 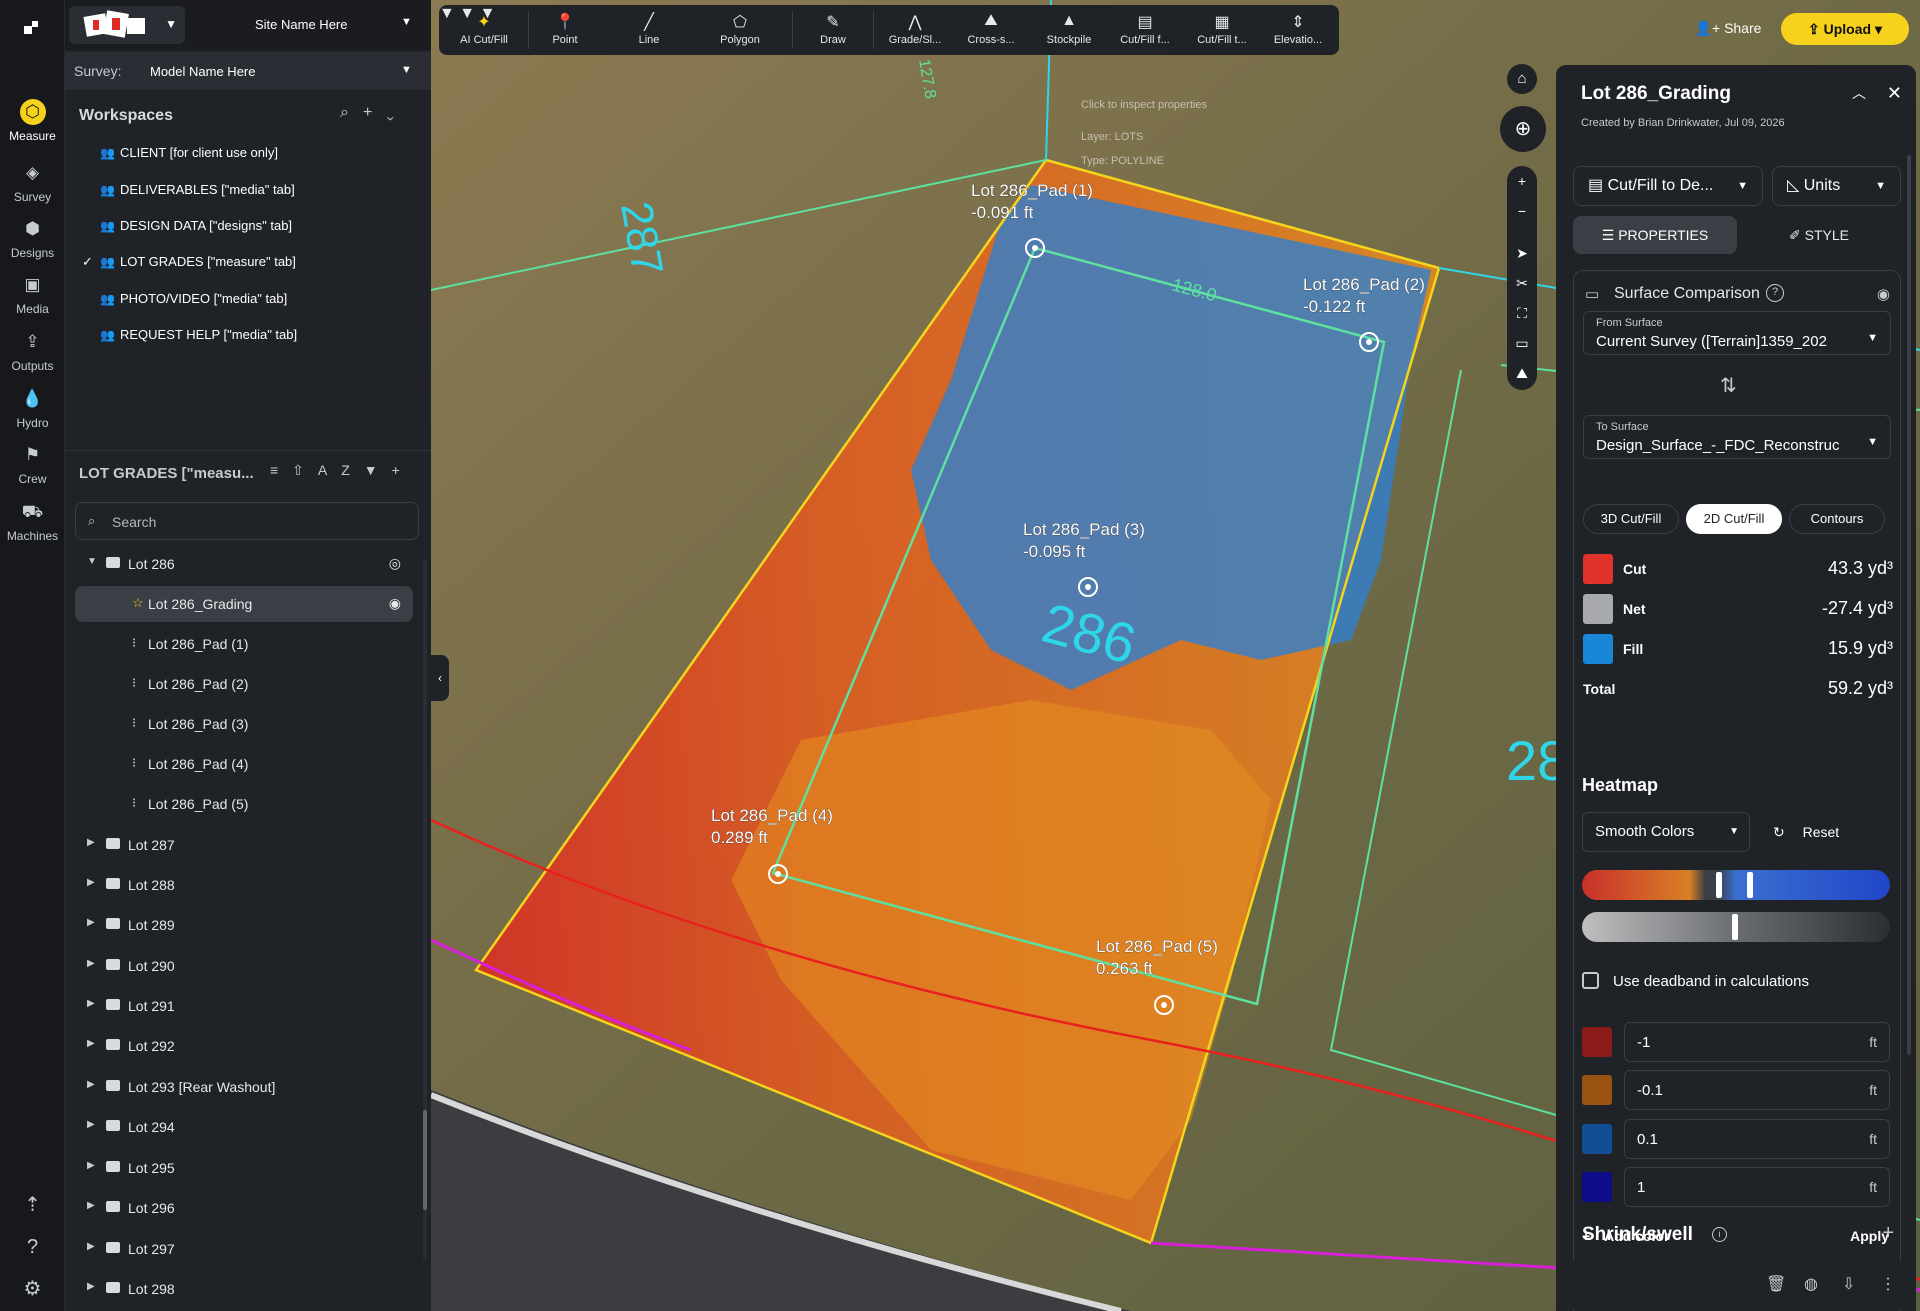 I want to click on deadband-checkbox: Use deadband in calculations, so click(x=1695, y=981).